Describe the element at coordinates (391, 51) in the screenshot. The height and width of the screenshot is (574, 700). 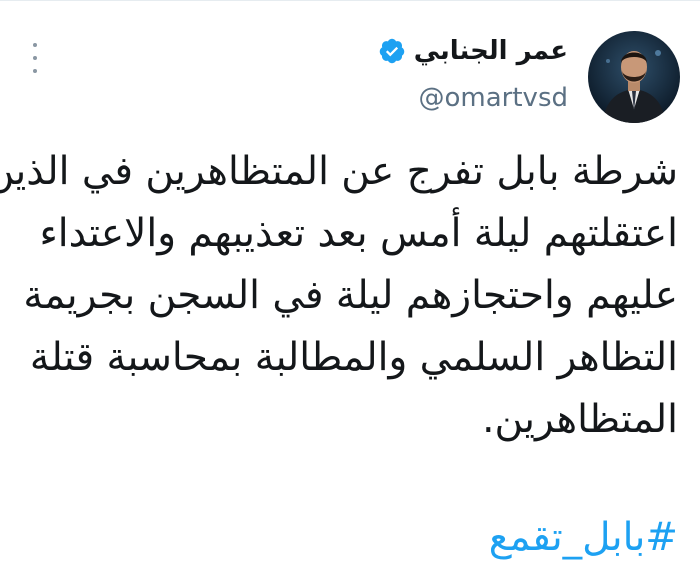
I see `verified-badge-icon` at that location.